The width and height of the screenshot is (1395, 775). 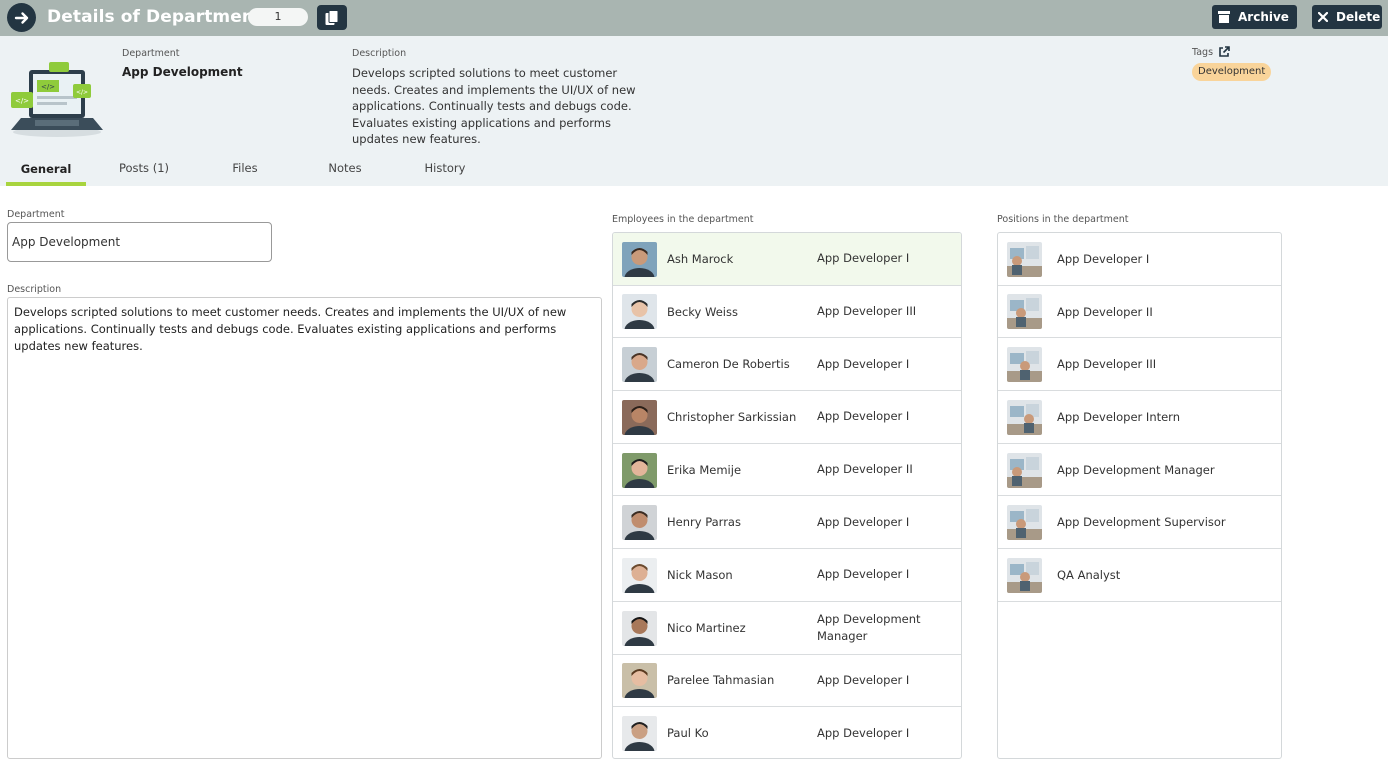 I want to click on employee-name: Cameron De Robertis, so click(x=728, y=364).